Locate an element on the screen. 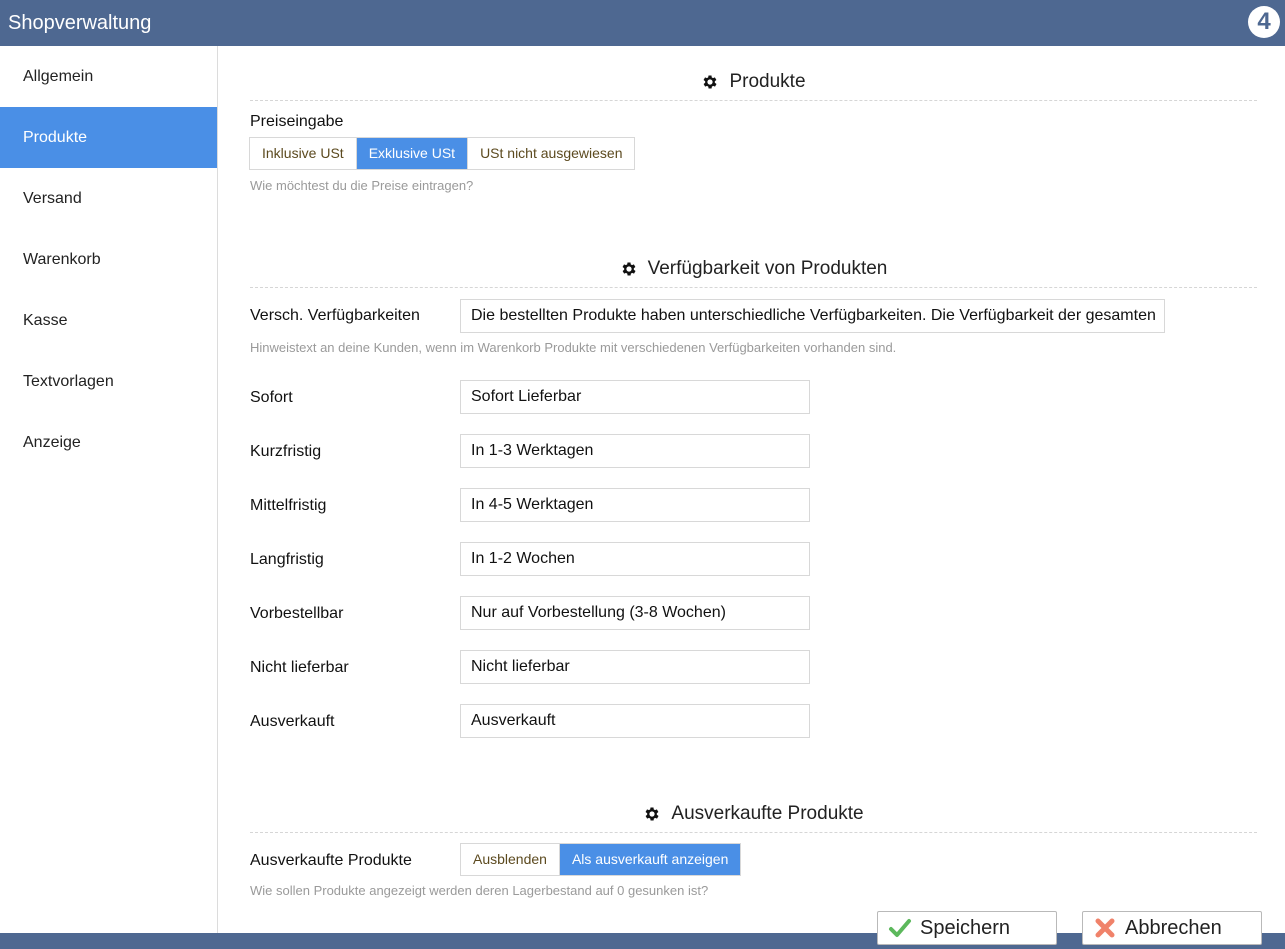 This screenshot has height=949, width=1285. price-option-not-shown: USt nicht ausgewiesen is located at coordinates (551, 153).